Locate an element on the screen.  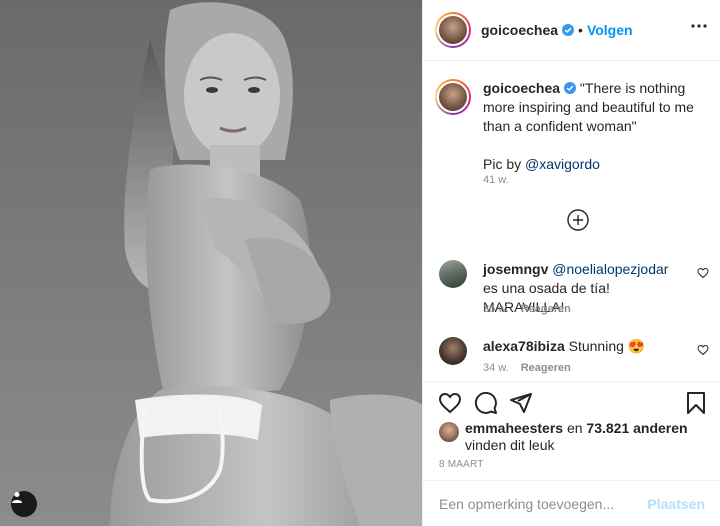
post-header: goicoechea • Volgen is located at coordinates (571, 30).